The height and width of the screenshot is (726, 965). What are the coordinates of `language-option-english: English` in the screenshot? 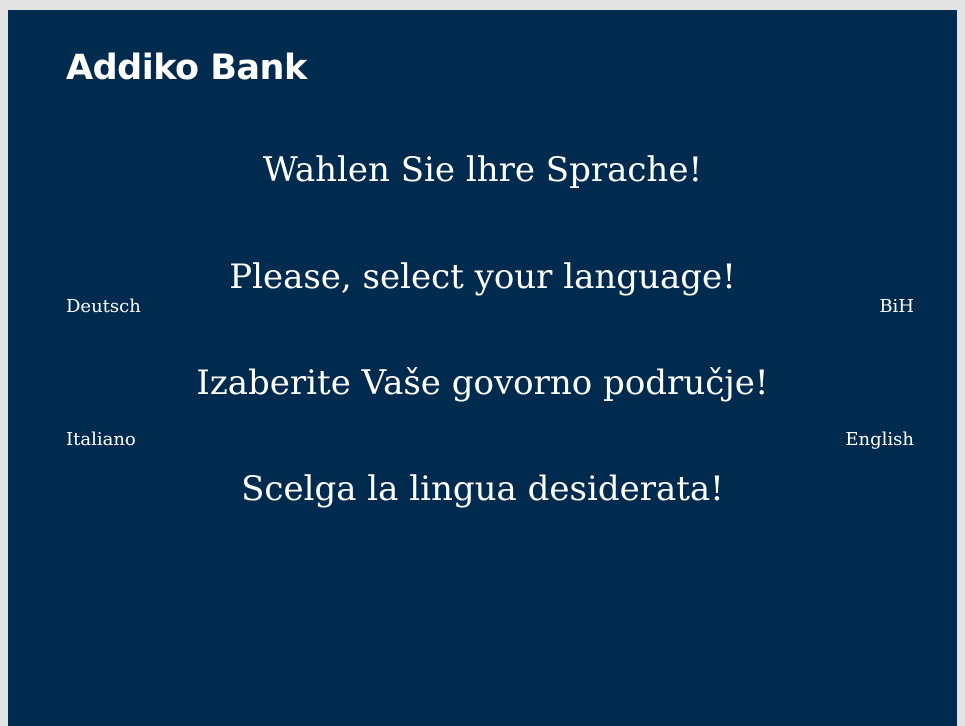 It's located at (879, 440).